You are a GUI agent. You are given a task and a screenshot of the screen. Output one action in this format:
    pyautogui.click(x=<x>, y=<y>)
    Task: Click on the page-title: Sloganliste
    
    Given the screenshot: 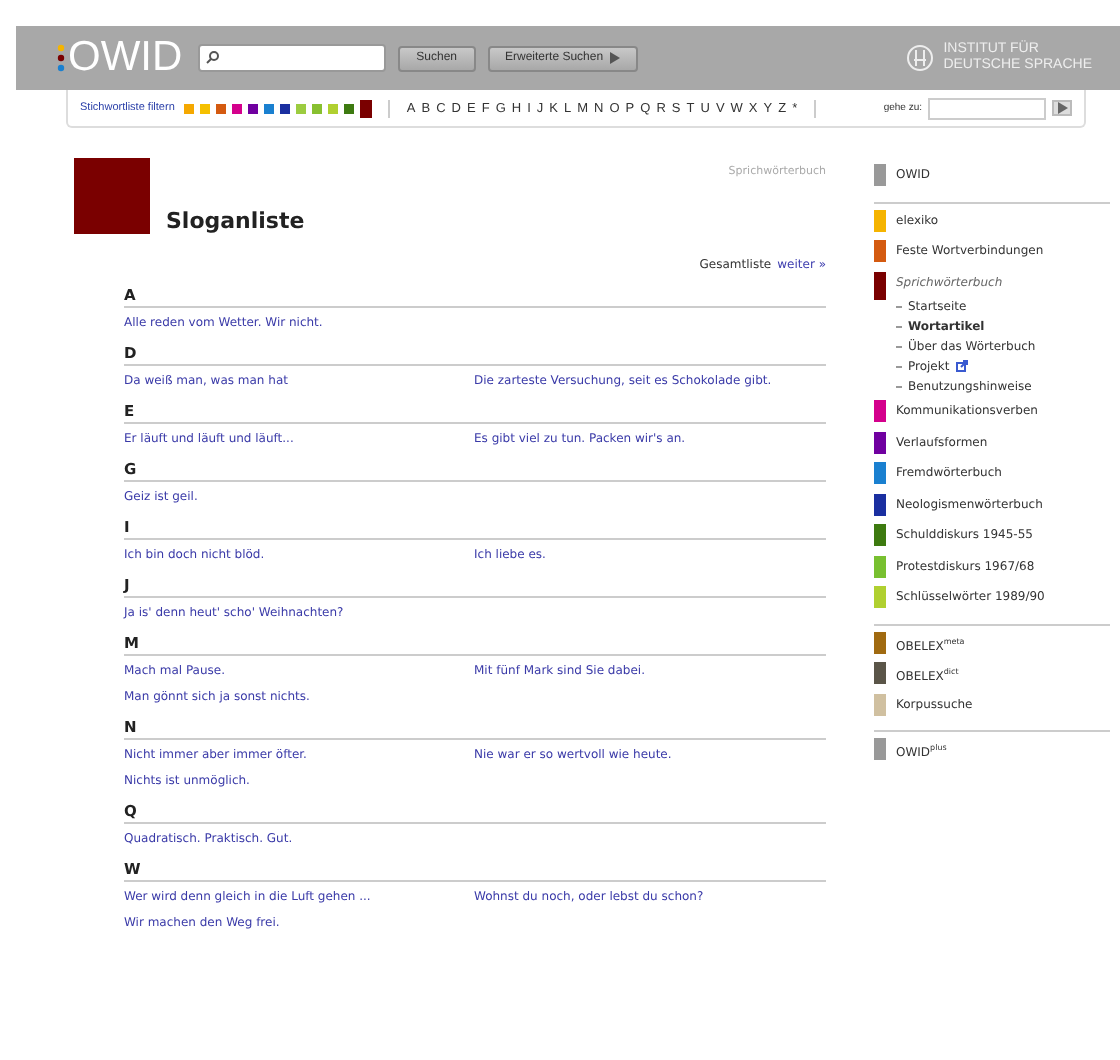 What is the action you would take?
    pyautogui.click(x=235, y=221)
    